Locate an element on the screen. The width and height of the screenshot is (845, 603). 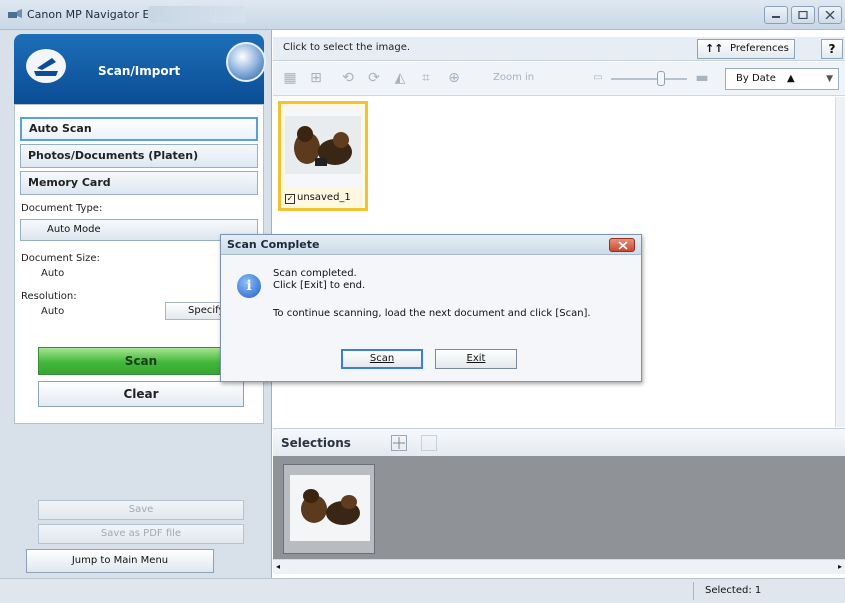
dialog-title: Scan Complete is located at coordinates (273, 244).